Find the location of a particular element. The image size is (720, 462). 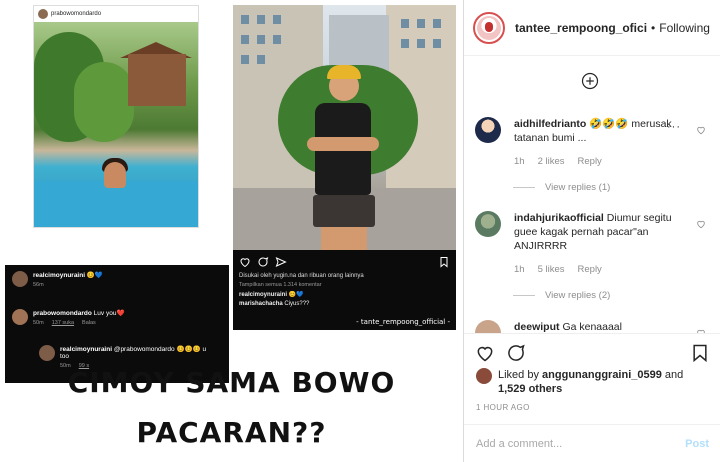

pool-photo-post: prabowomondardo is located at coordinates (116, 116).